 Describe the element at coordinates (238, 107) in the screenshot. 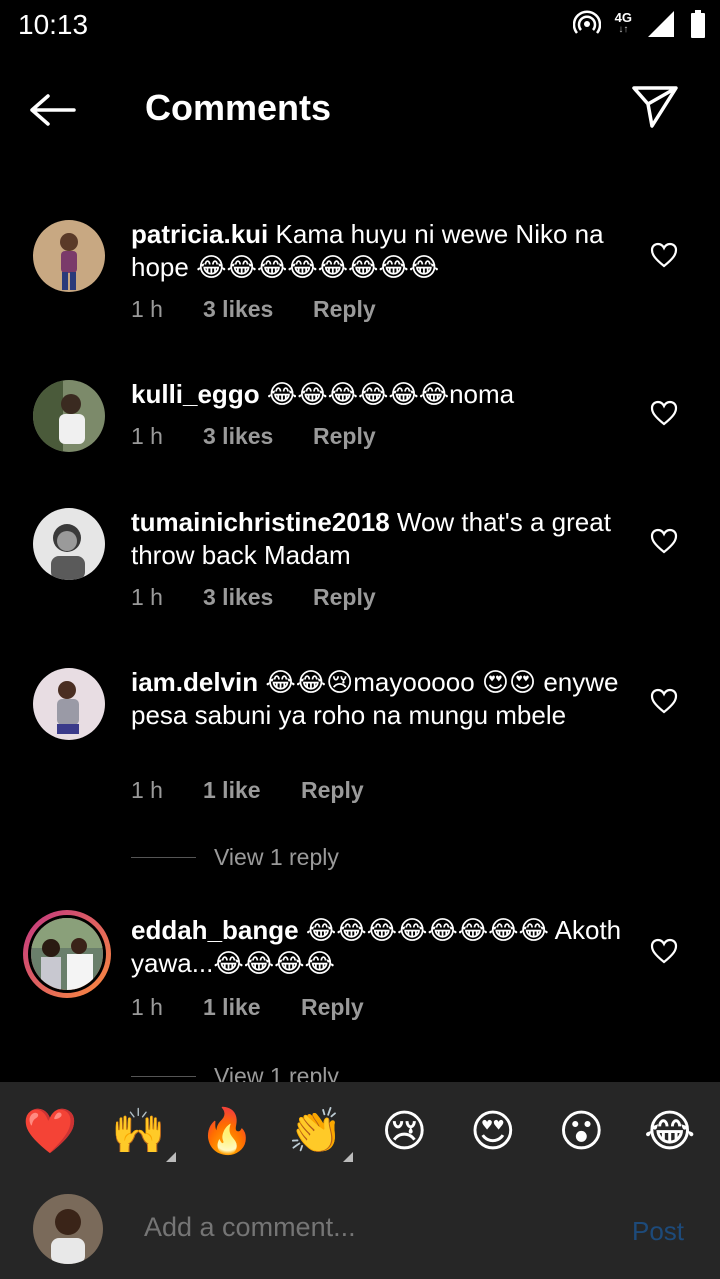

I see `page-title: Comments` at that location.